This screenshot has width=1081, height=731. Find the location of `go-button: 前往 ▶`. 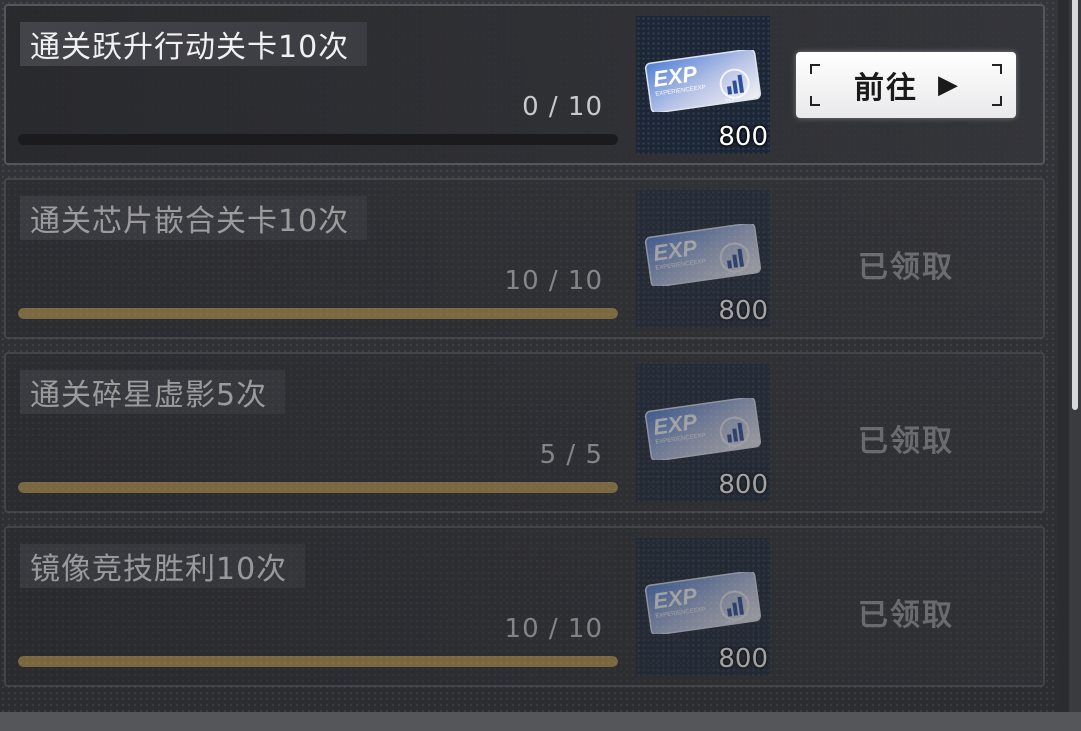

go-button: 前往 ▶ is located at coordinates (906, 85).